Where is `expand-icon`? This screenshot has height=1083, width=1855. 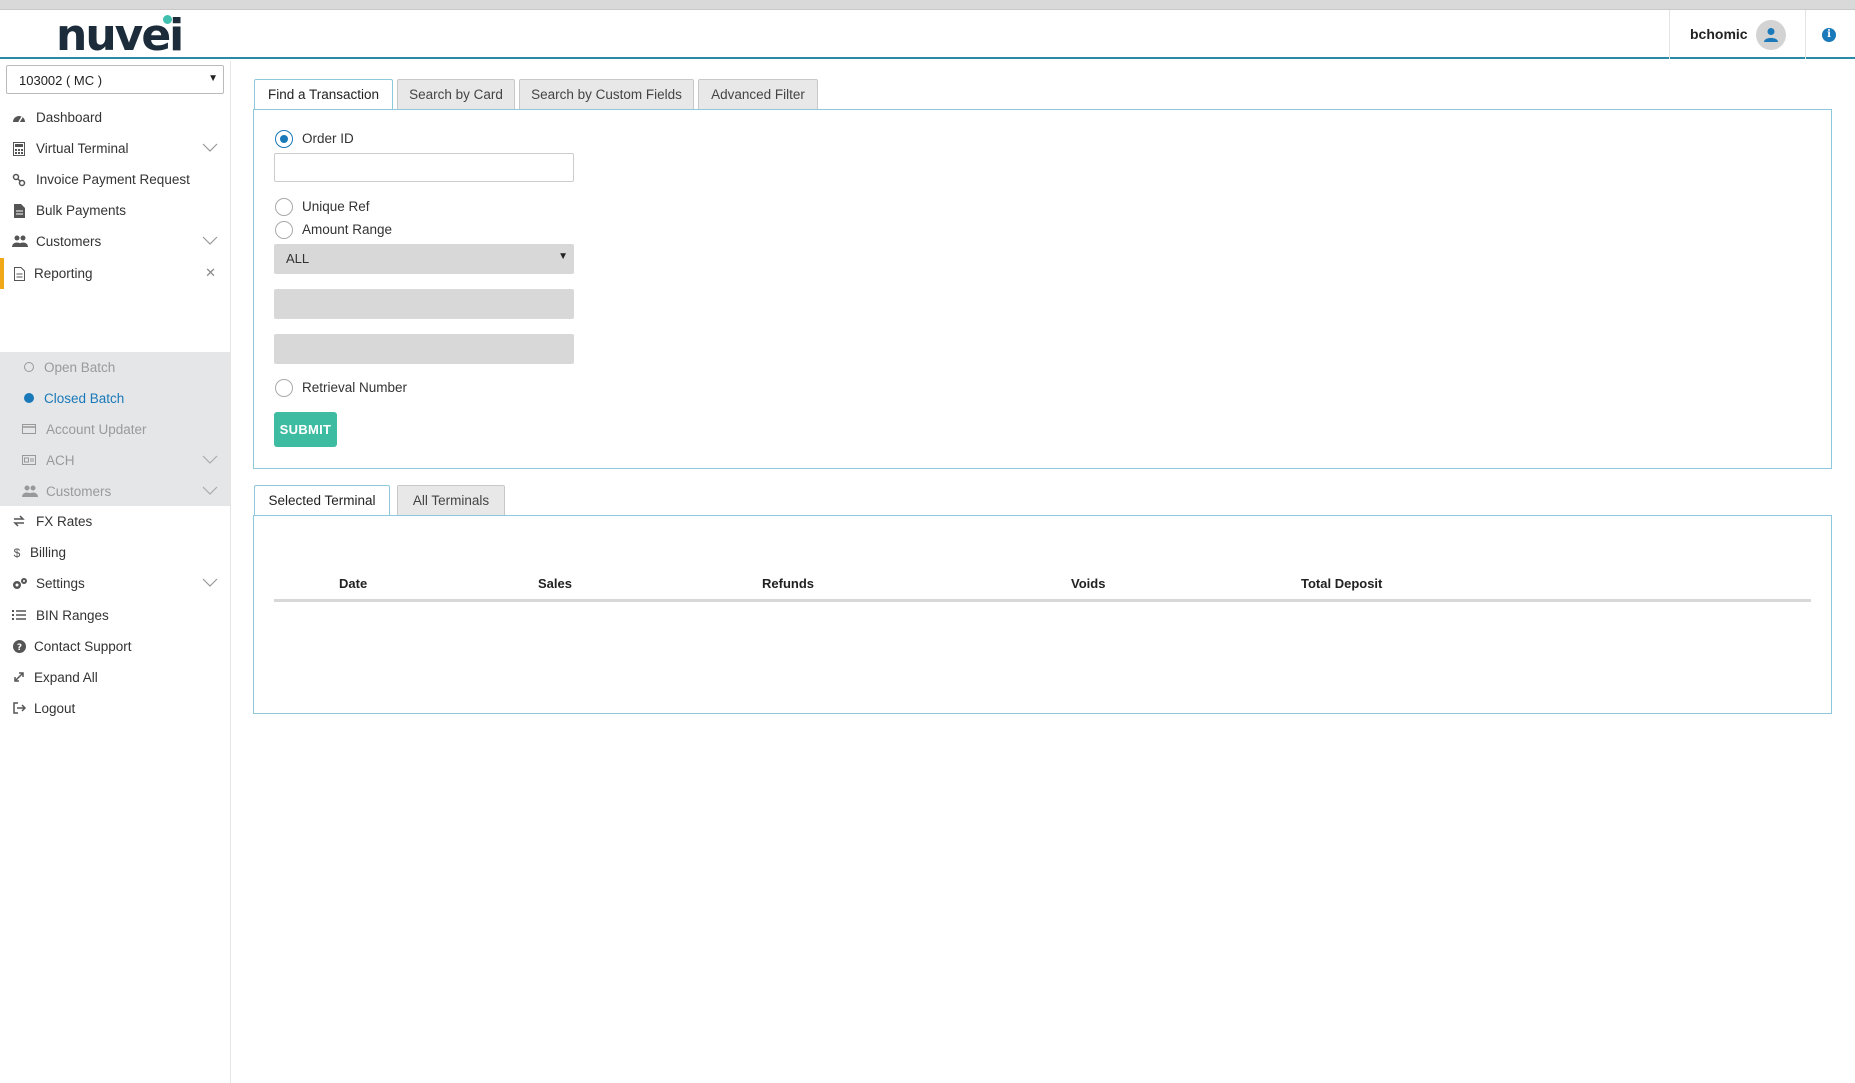
expand-icon is located at coordinates (19, 678).